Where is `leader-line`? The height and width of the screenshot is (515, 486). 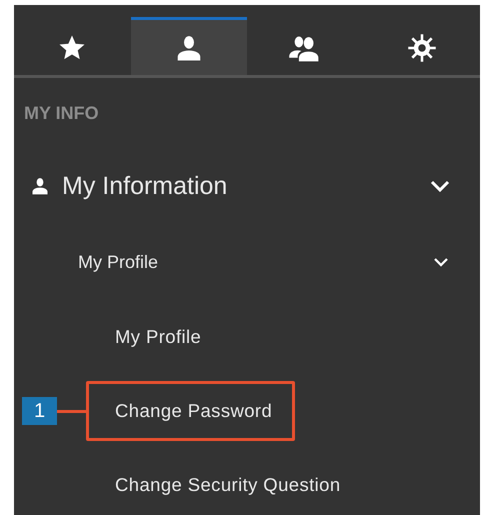
leader-line is located at coordinates (71, 411).